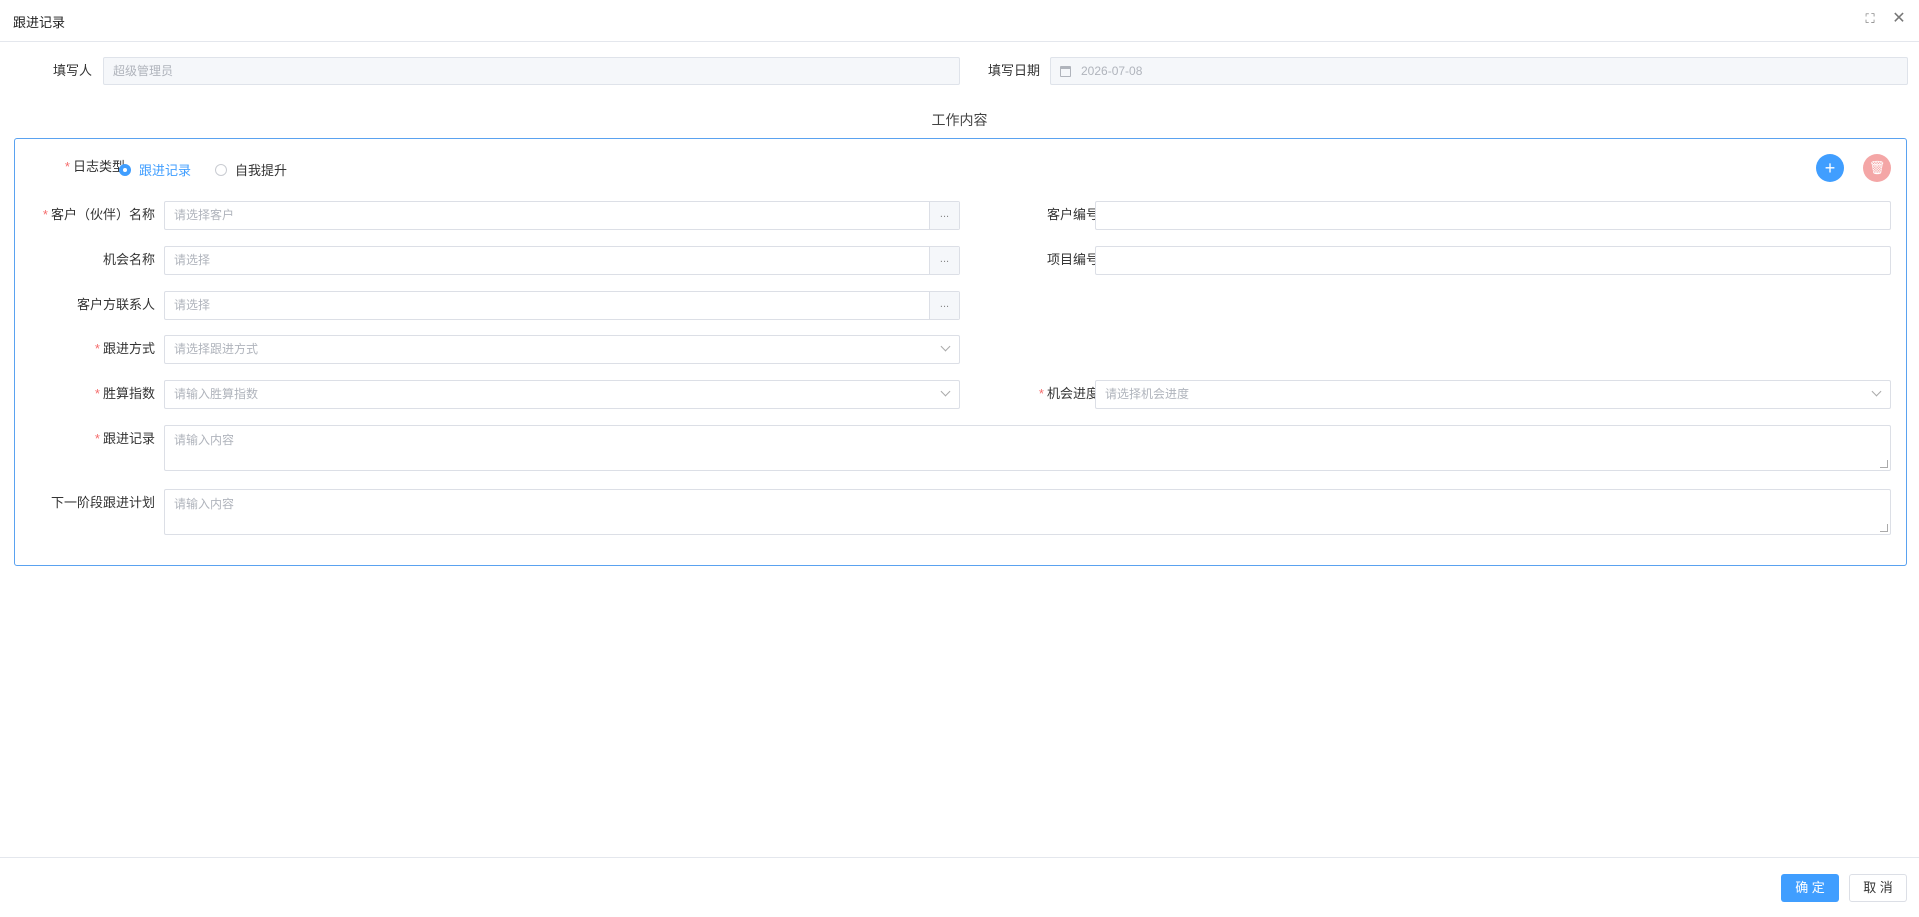  I want to click on dialog-title: 跟进记录, so click(39, 22).